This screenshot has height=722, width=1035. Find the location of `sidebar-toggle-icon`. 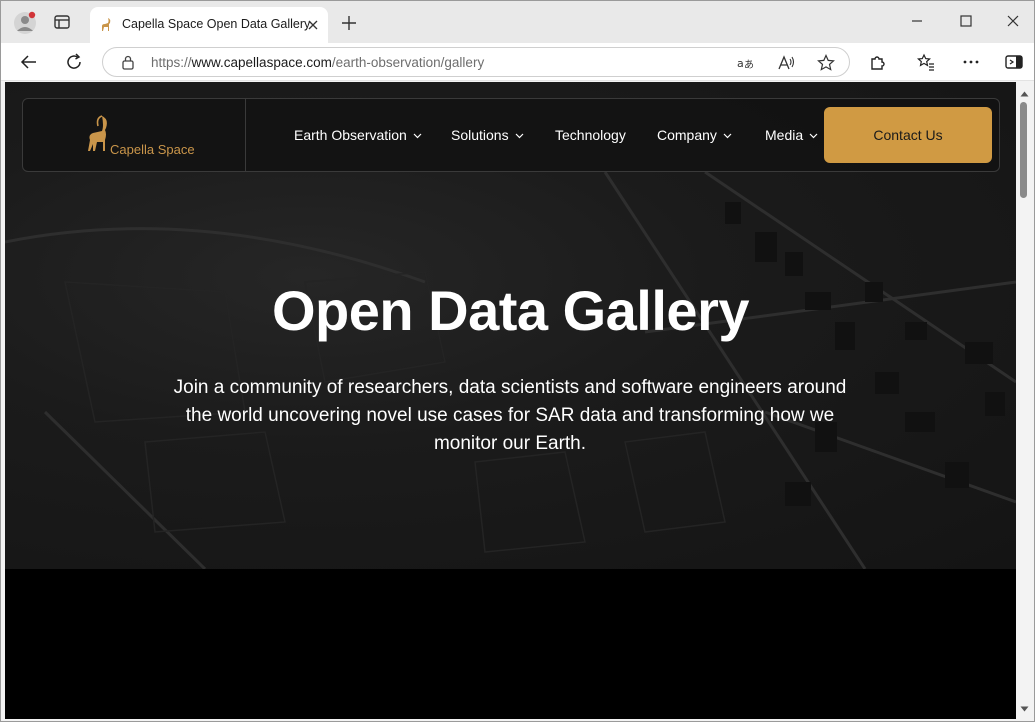

sidebar-toggle-icon is located at coordinates (1014, 62).